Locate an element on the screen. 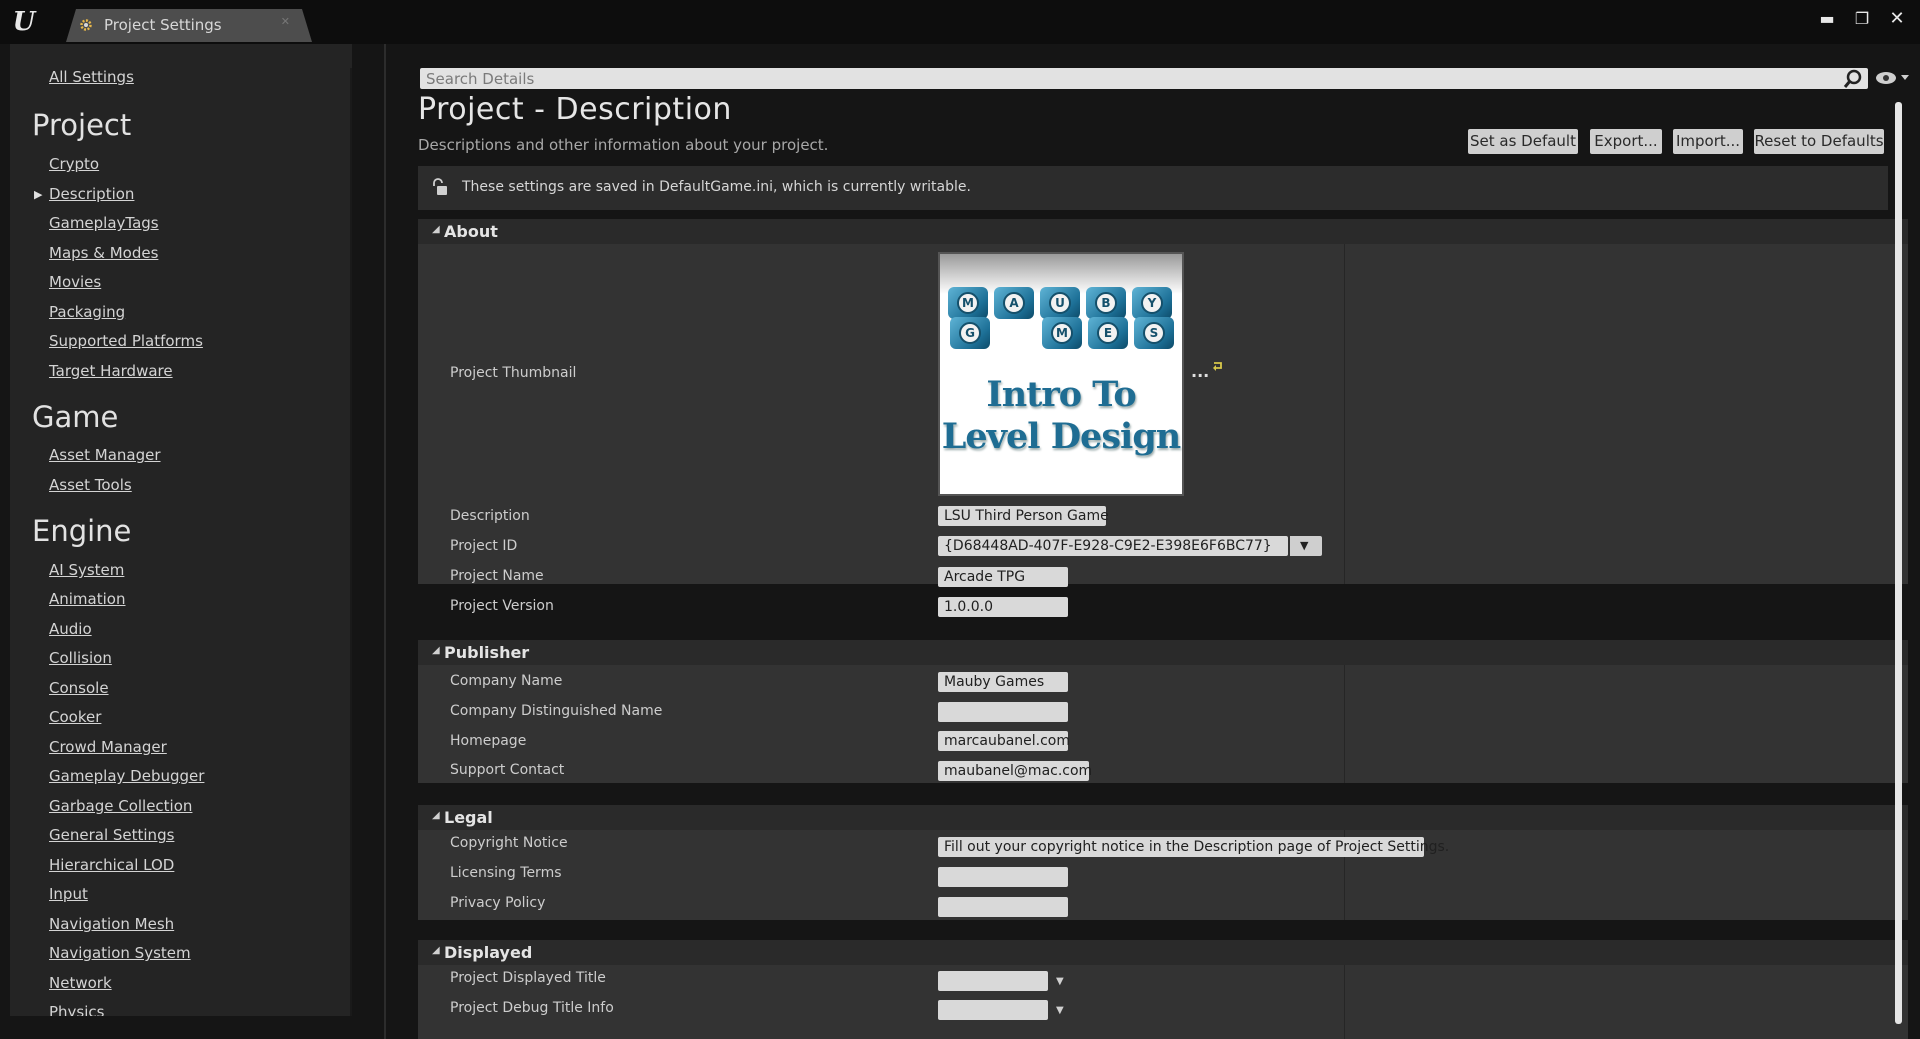 Image resolution: width=1920 pixels, height=1039 pixels. panel-divider is located at coordinates (385, 541).